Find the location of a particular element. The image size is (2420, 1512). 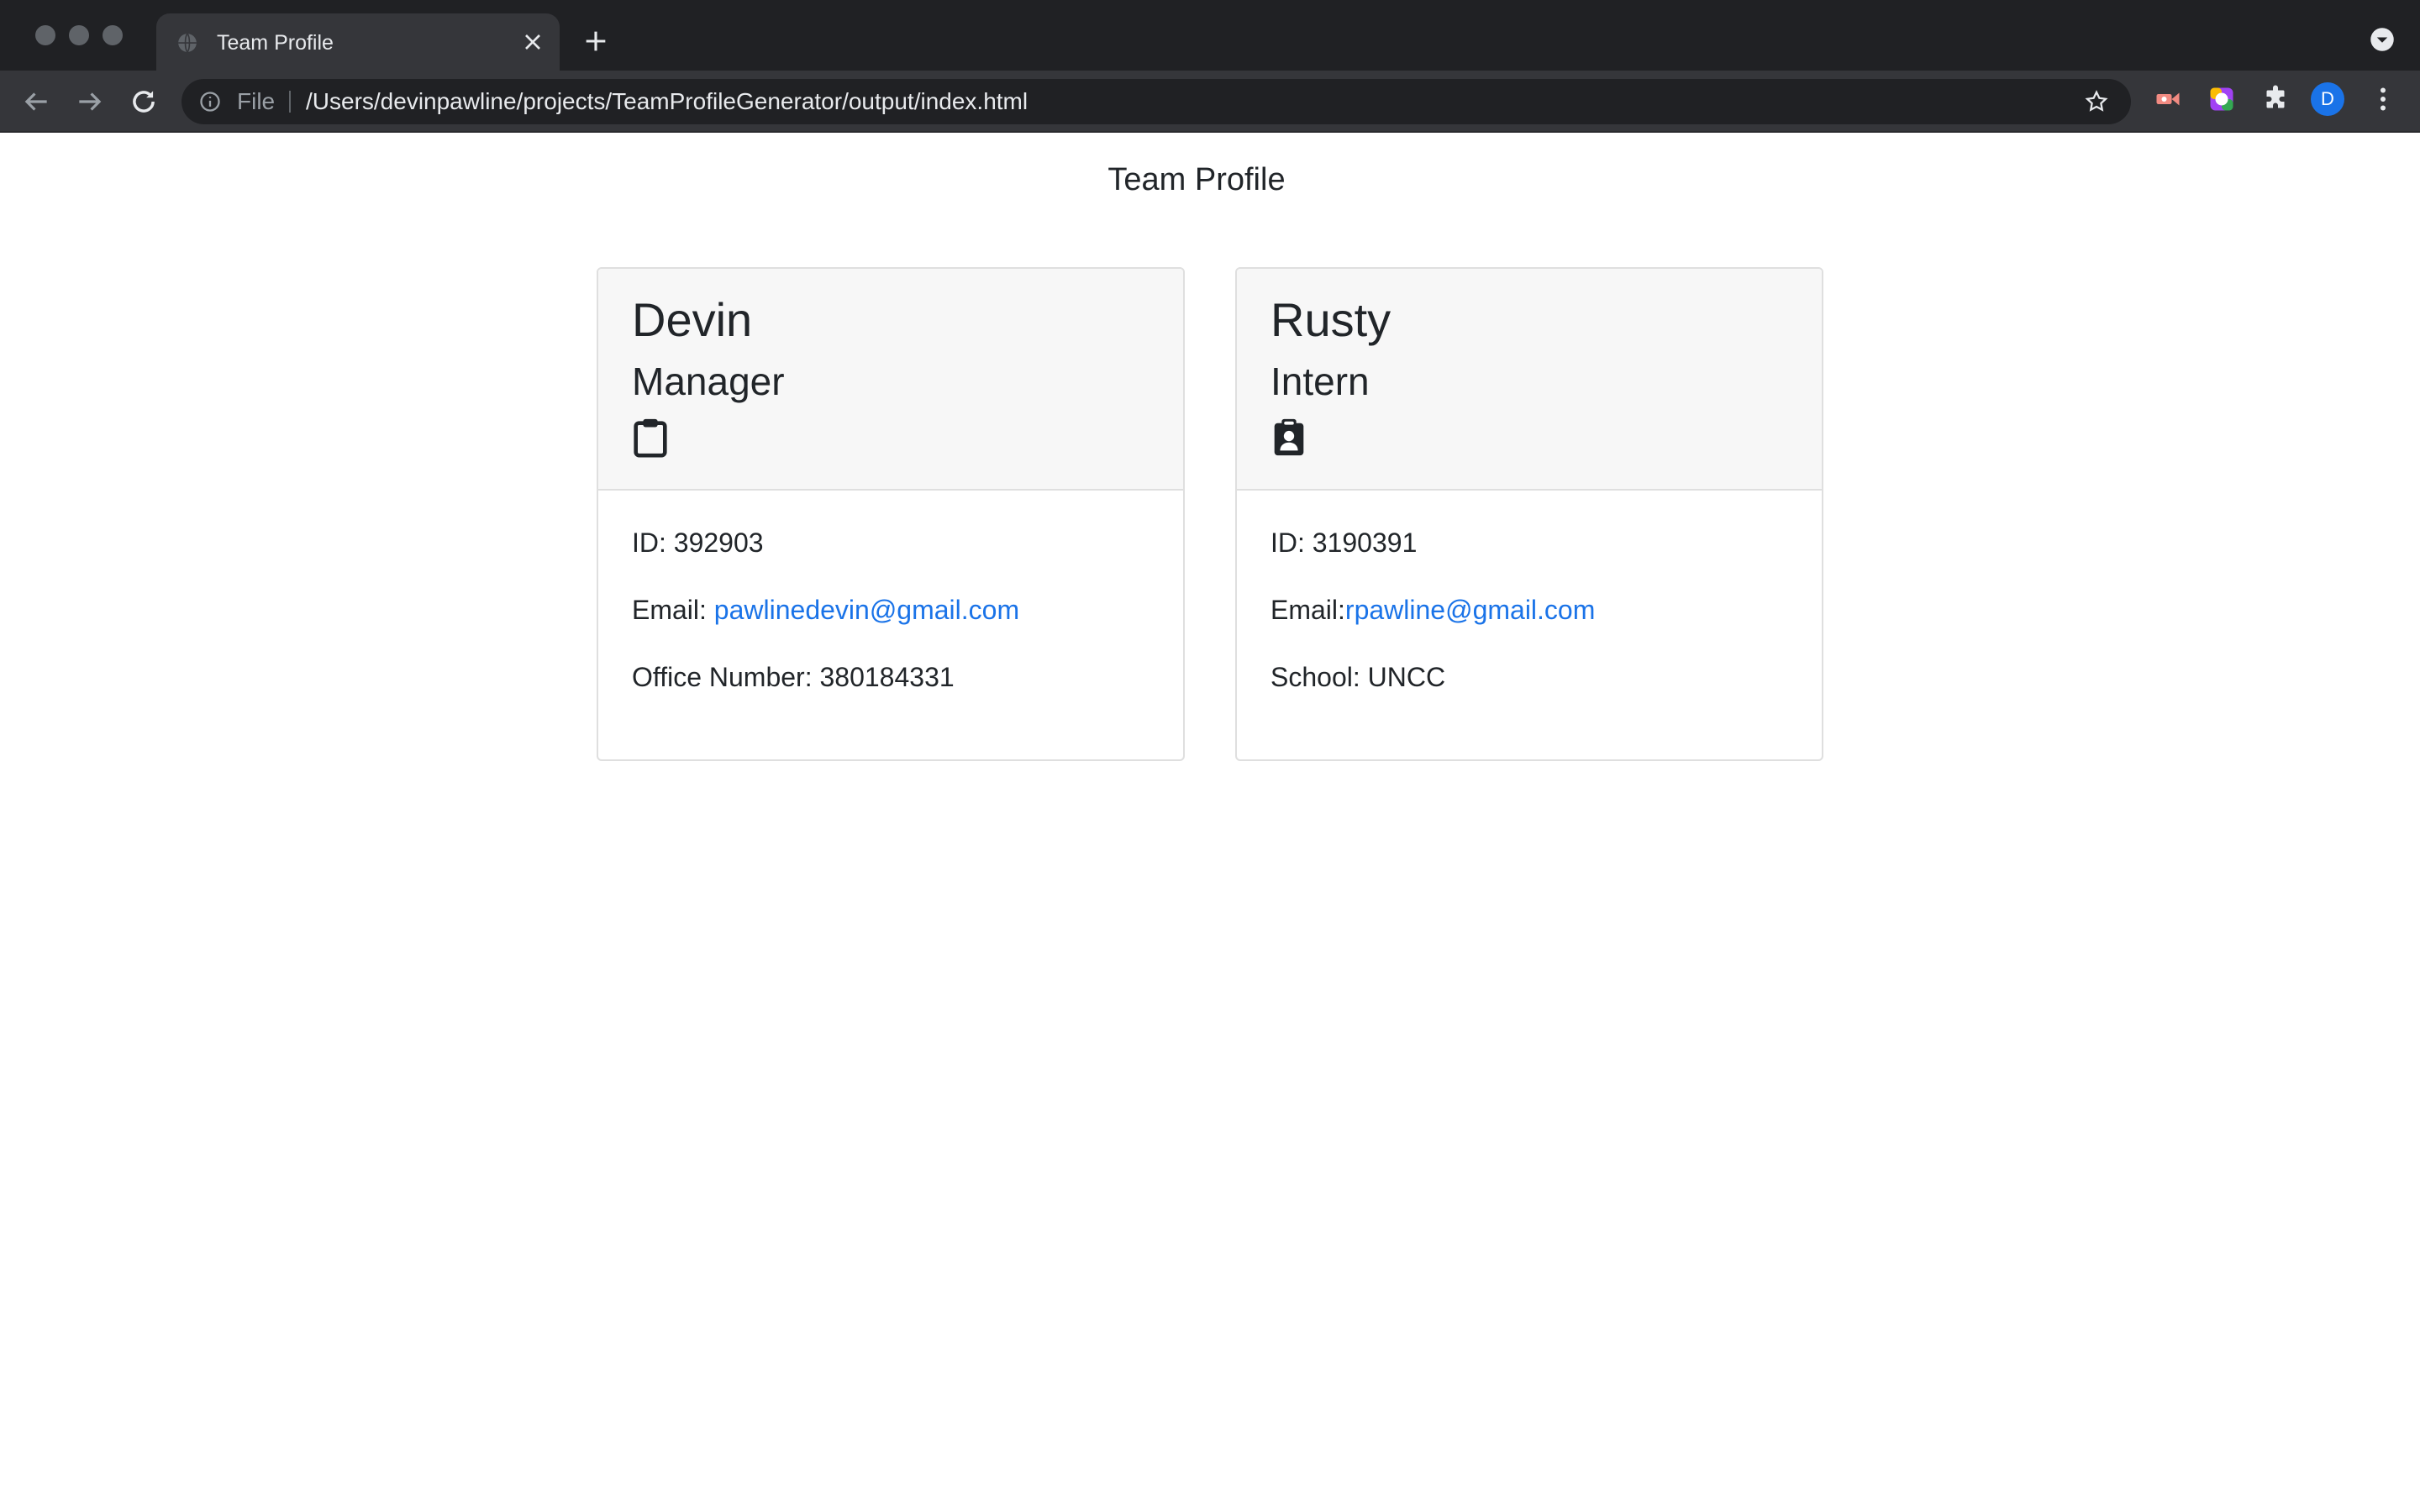

color-picker-extension-icon is located at coordinates (2222, 99).